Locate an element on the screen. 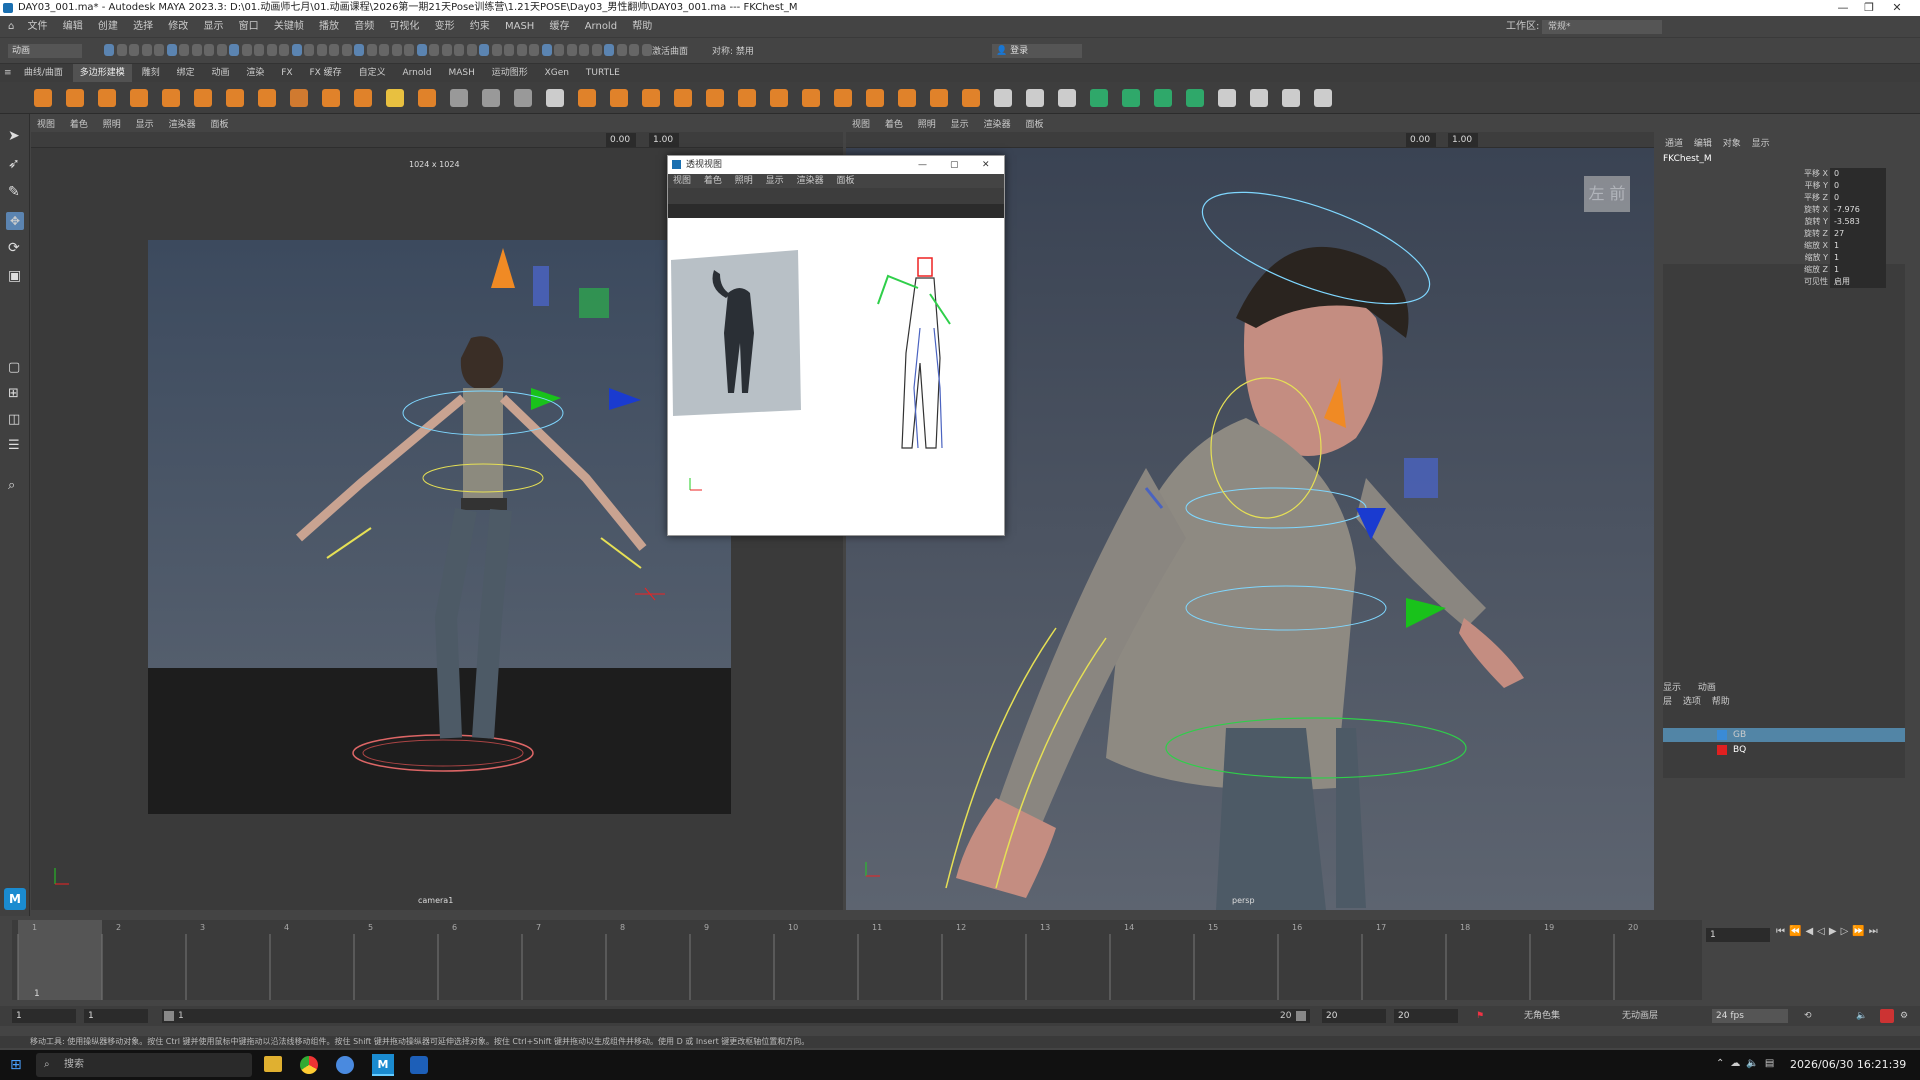 This screenshot has height=1080, width=1920. menu-audio: 音频 is located at coordinates (364, 27).